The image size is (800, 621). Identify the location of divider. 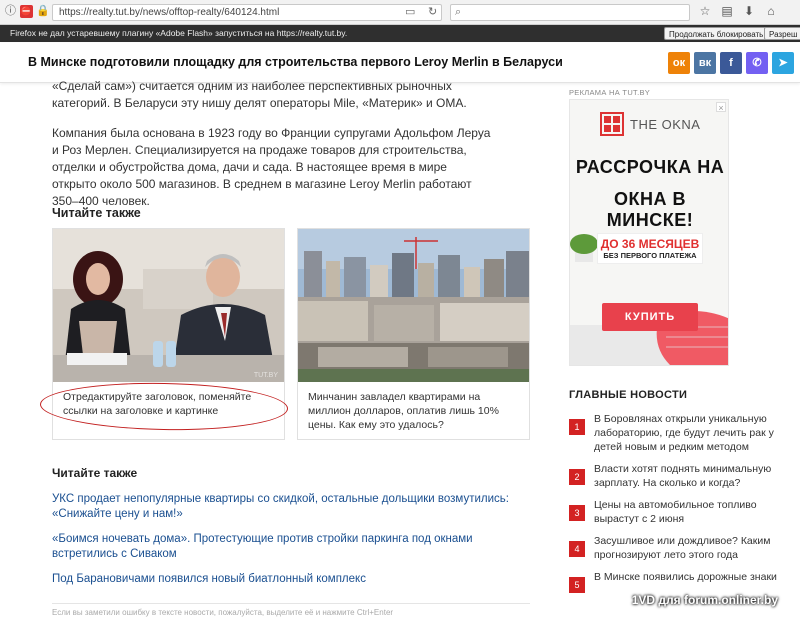
(291, 603).